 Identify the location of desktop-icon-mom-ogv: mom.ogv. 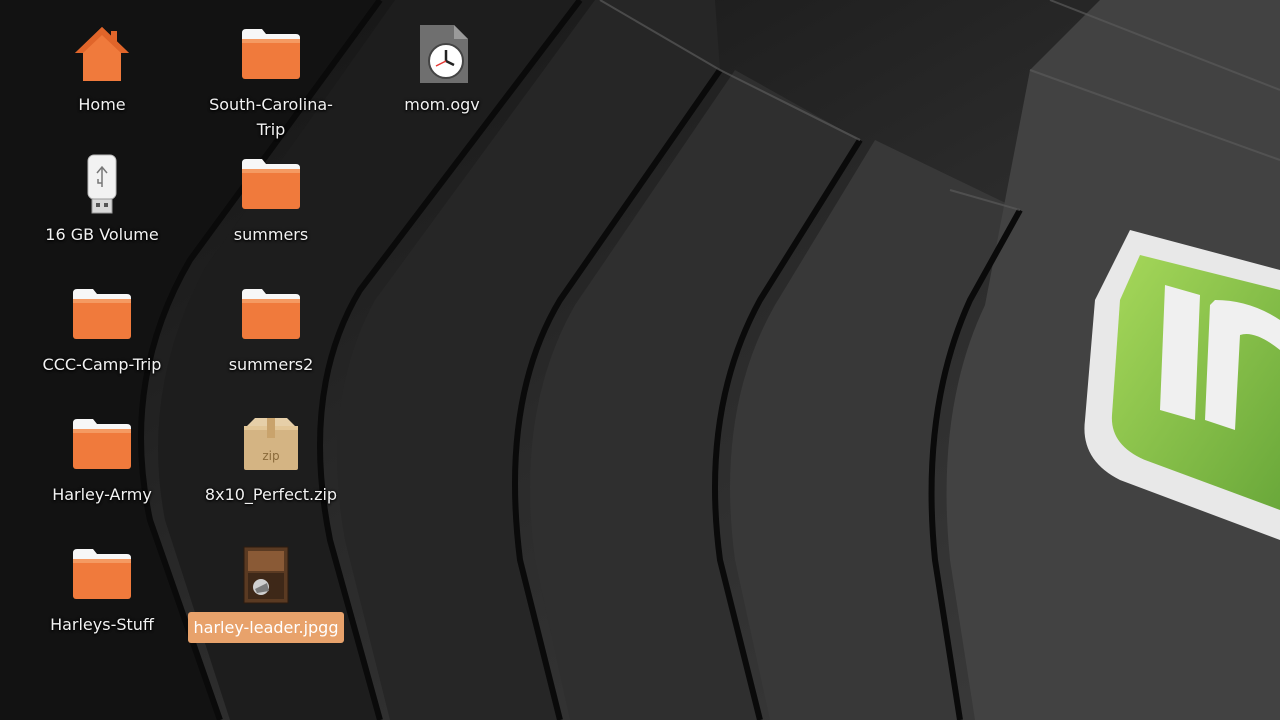
(442, 69).